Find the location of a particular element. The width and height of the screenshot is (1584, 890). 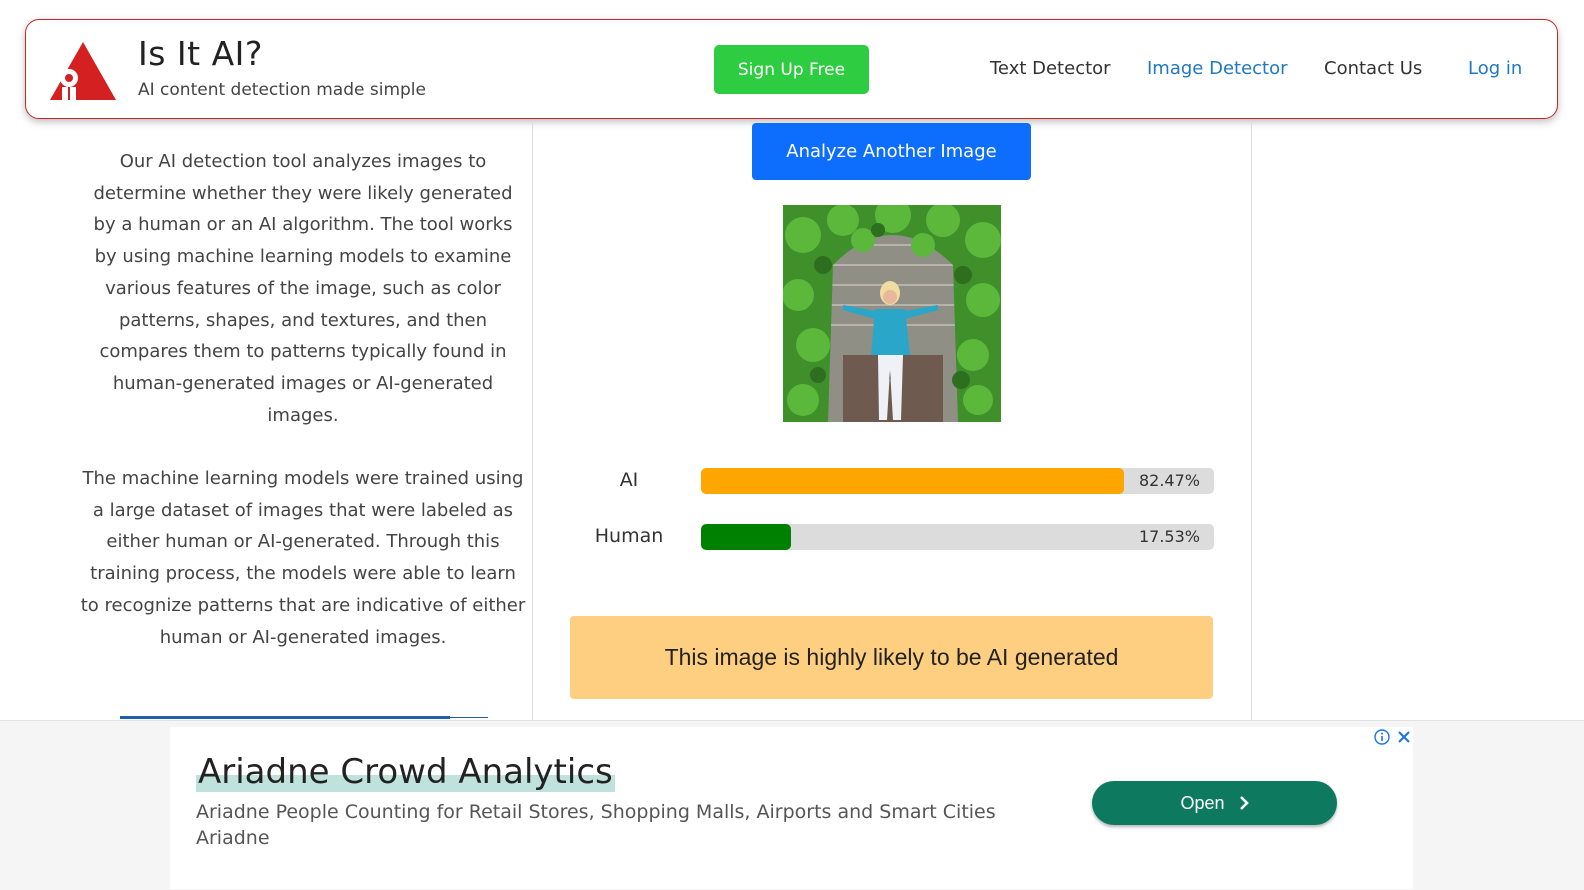

ad-open-button: Open is located at coordinates (1214, 803).